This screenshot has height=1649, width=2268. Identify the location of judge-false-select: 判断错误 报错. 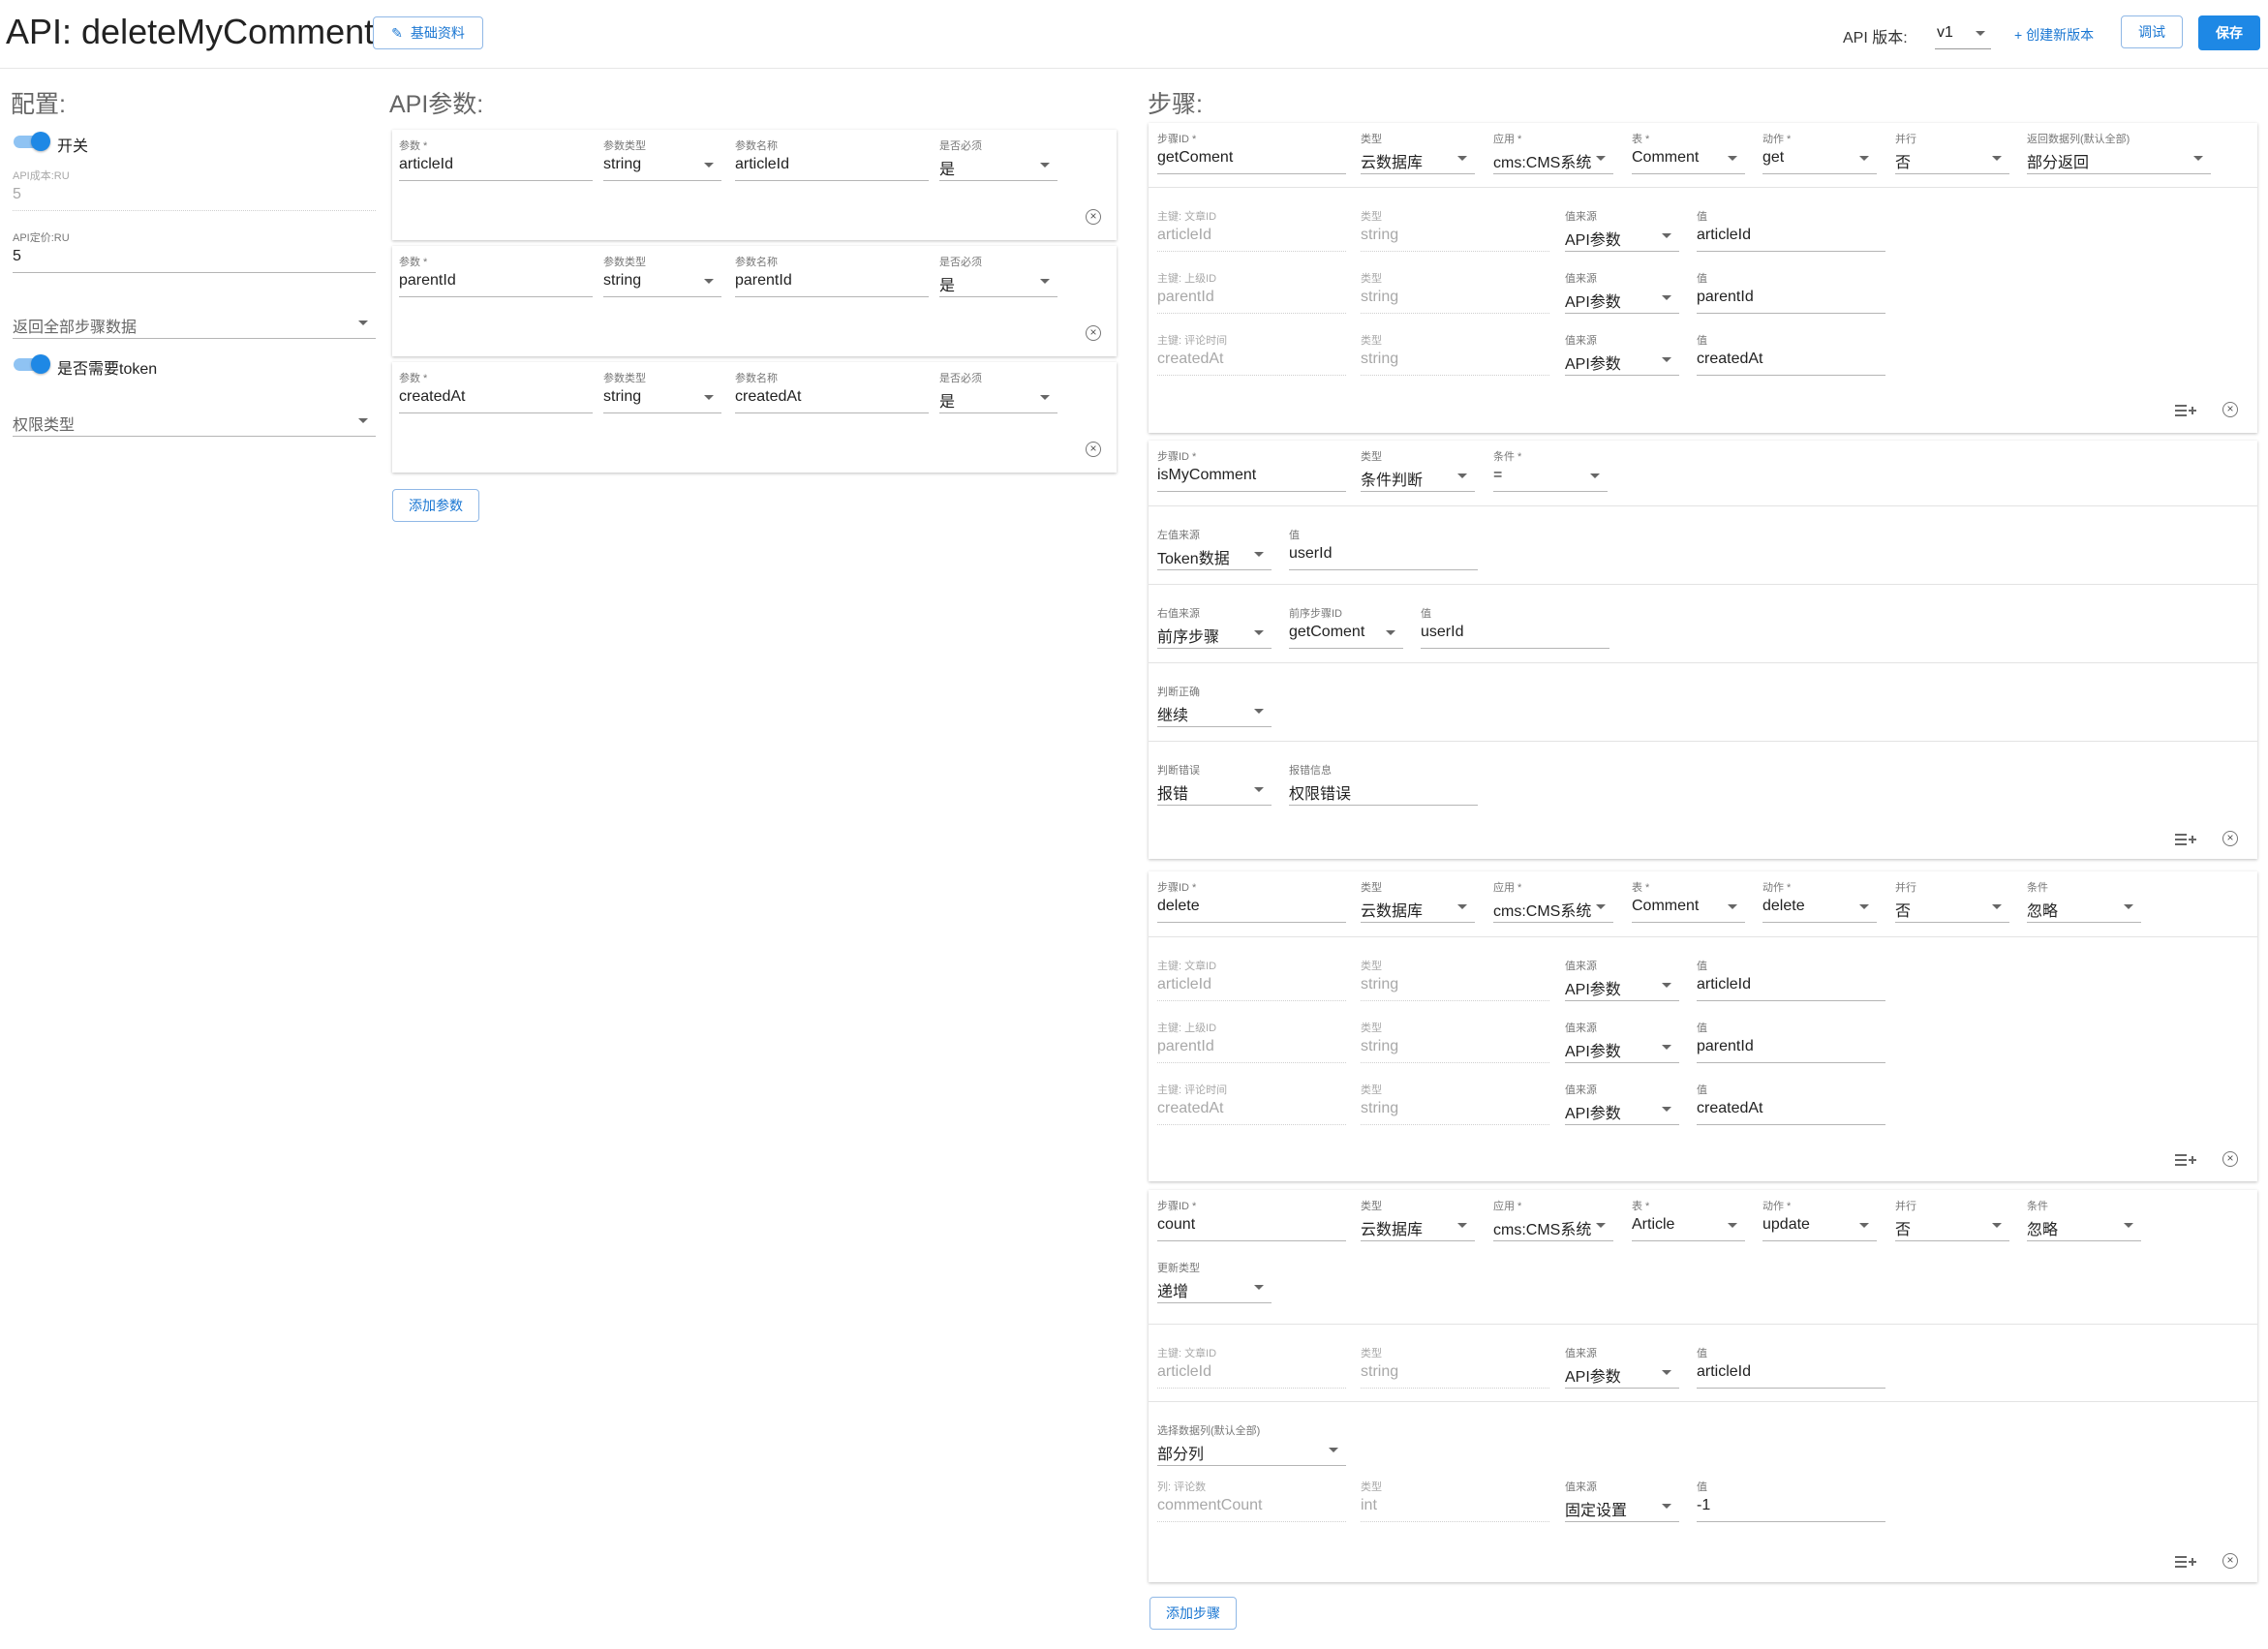
(1215, 784).